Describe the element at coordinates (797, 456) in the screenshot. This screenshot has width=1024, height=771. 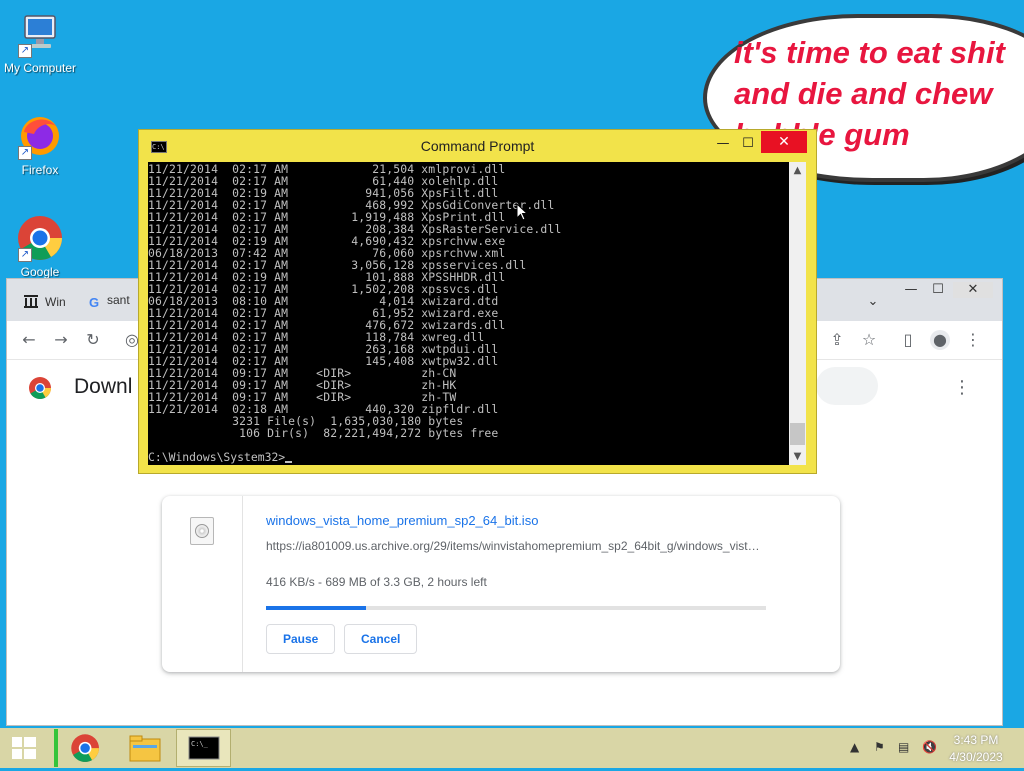
I see `scroll-down-icon: ▼` at that location.